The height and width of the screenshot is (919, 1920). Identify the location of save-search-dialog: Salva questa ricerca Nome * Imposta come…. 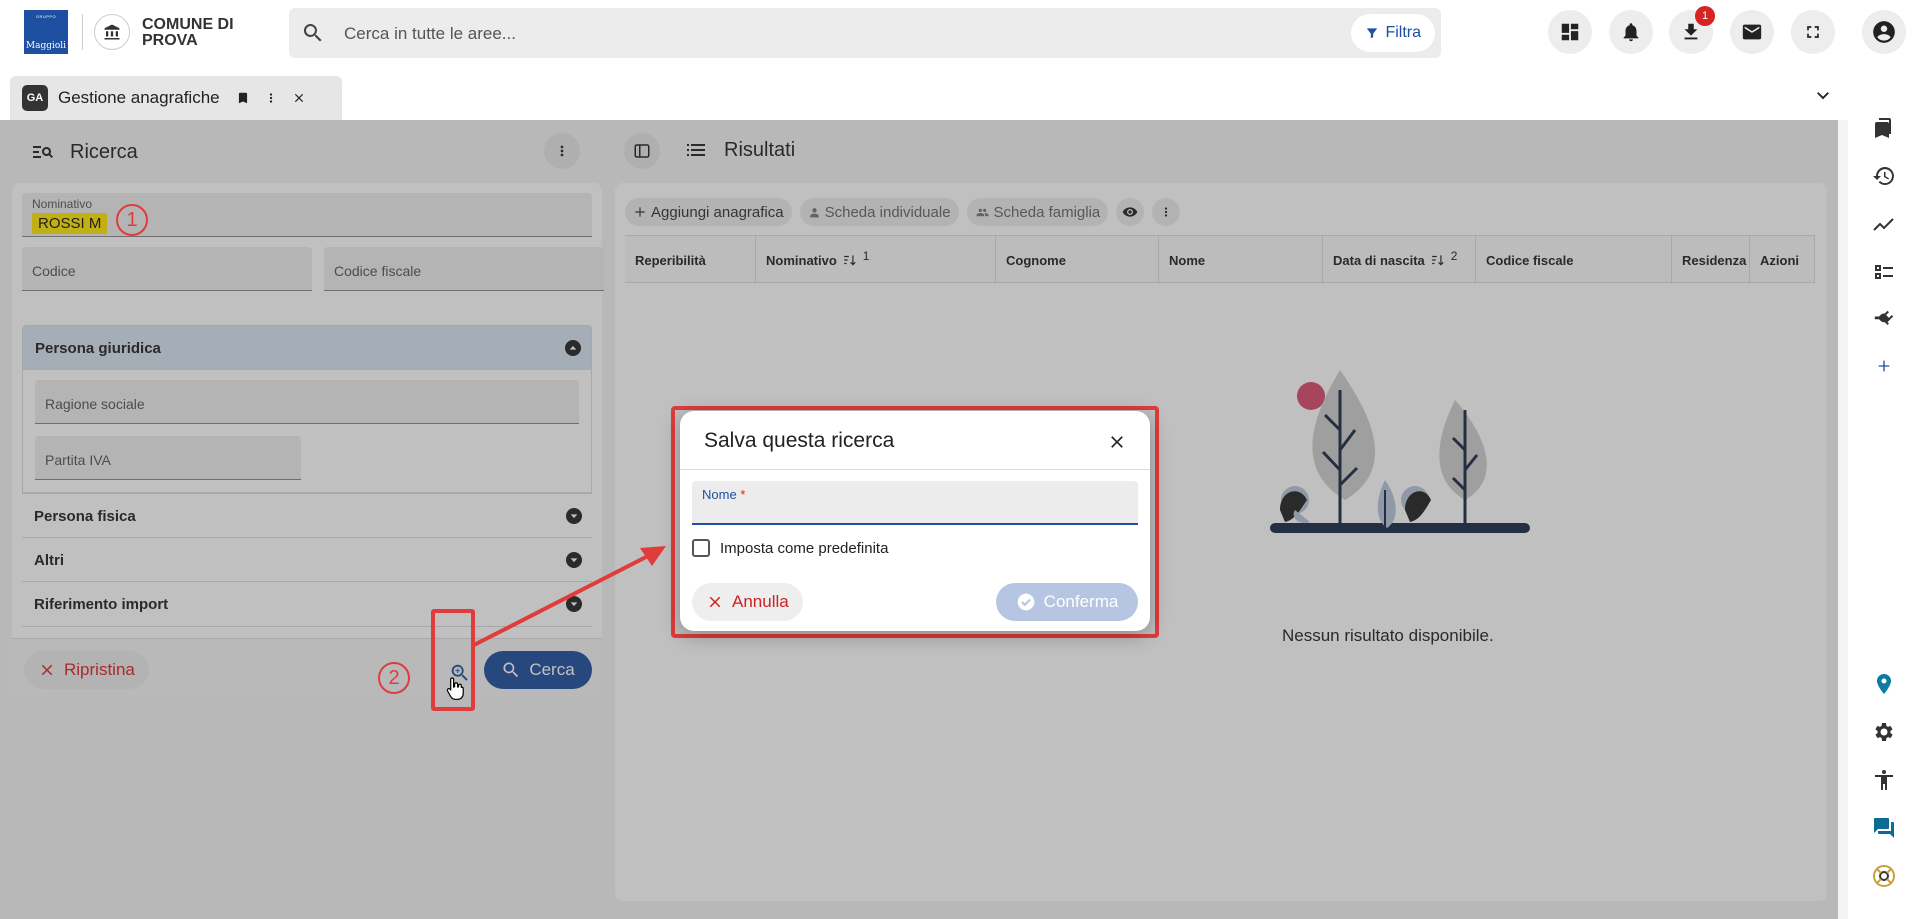
(915, 521).